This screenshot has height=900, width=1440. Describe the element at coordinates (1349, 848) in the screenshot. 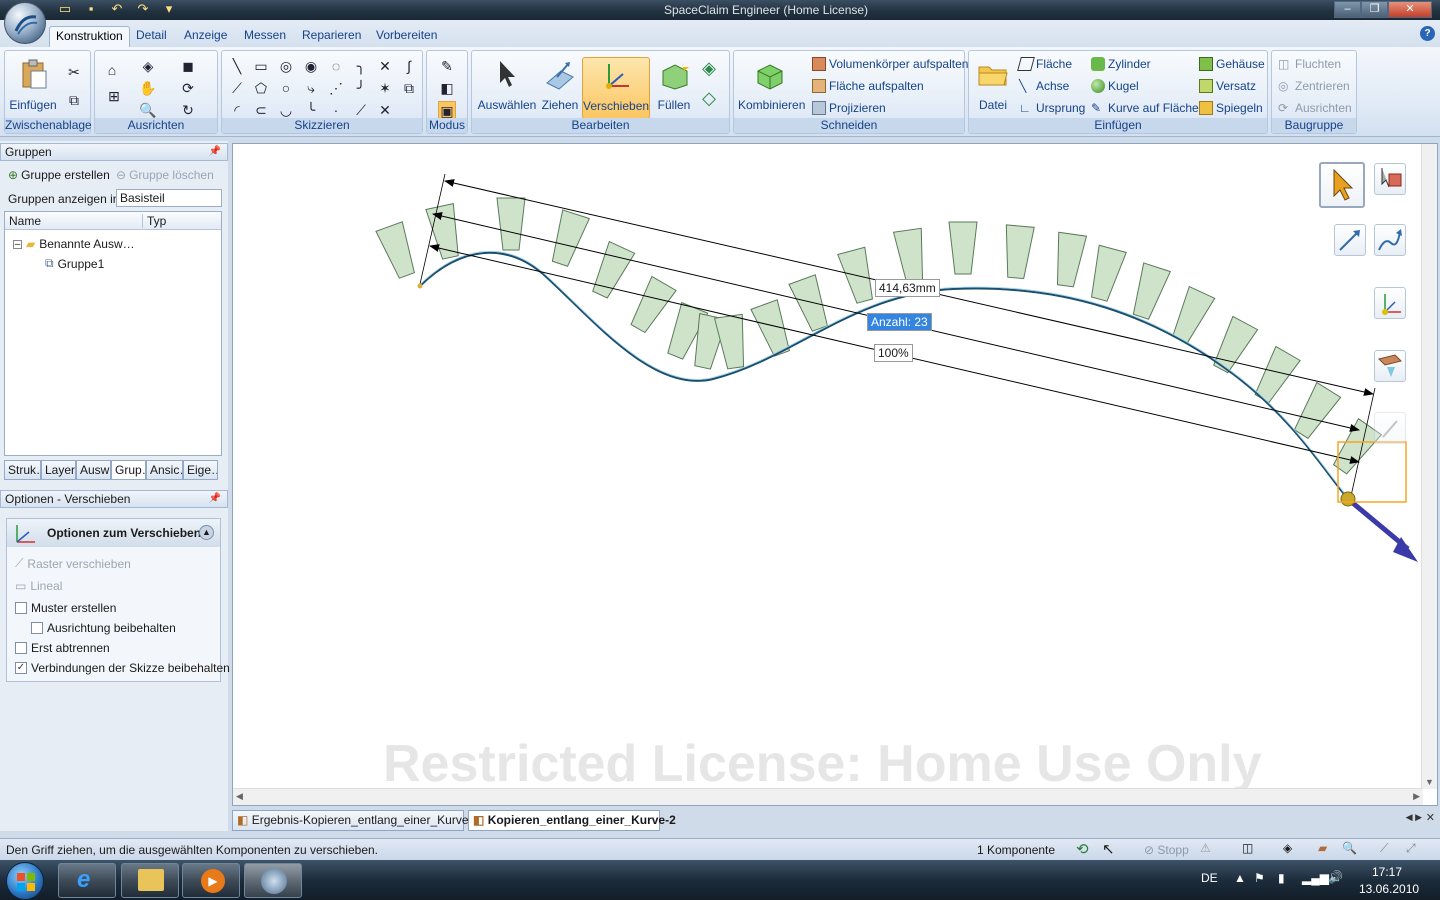

I see `zoom-status-icon: 🔍` at that location.